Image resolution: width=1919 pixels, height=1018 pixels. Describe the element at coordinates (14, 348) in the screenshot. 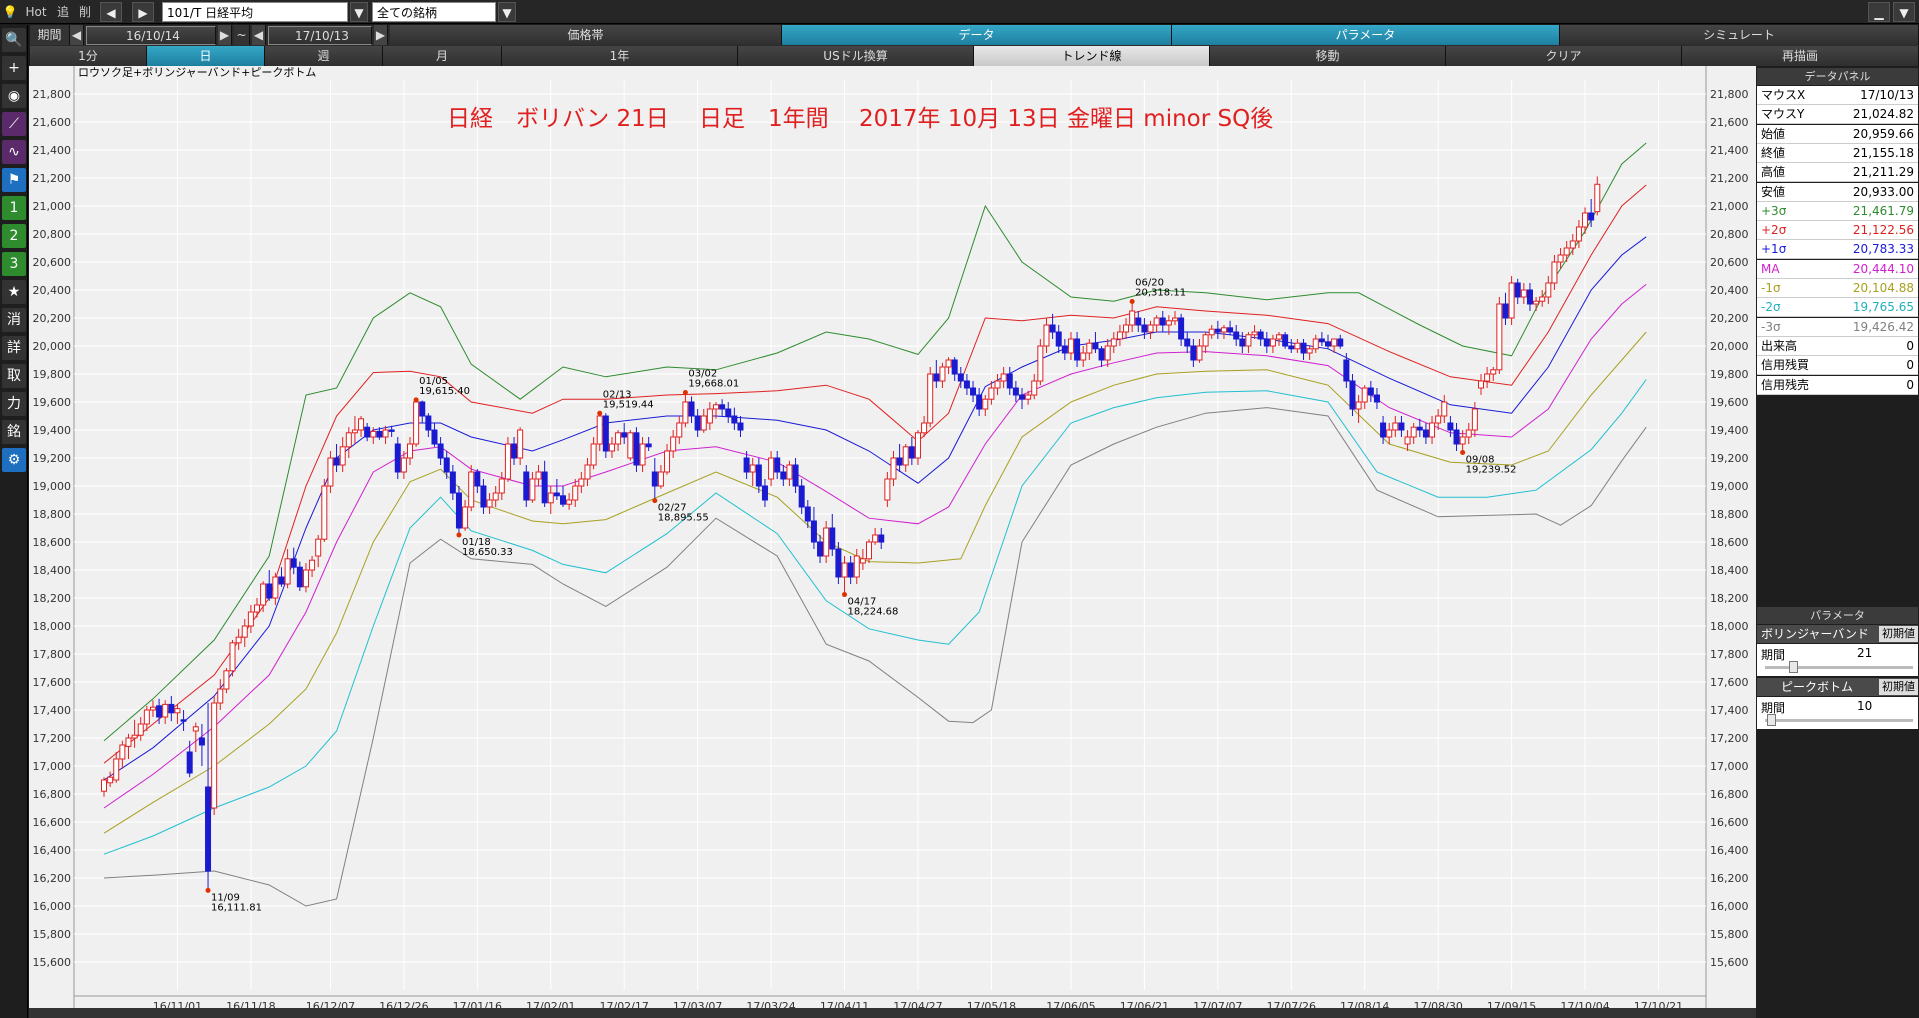

I see `detail-icon: 詳` at that location.